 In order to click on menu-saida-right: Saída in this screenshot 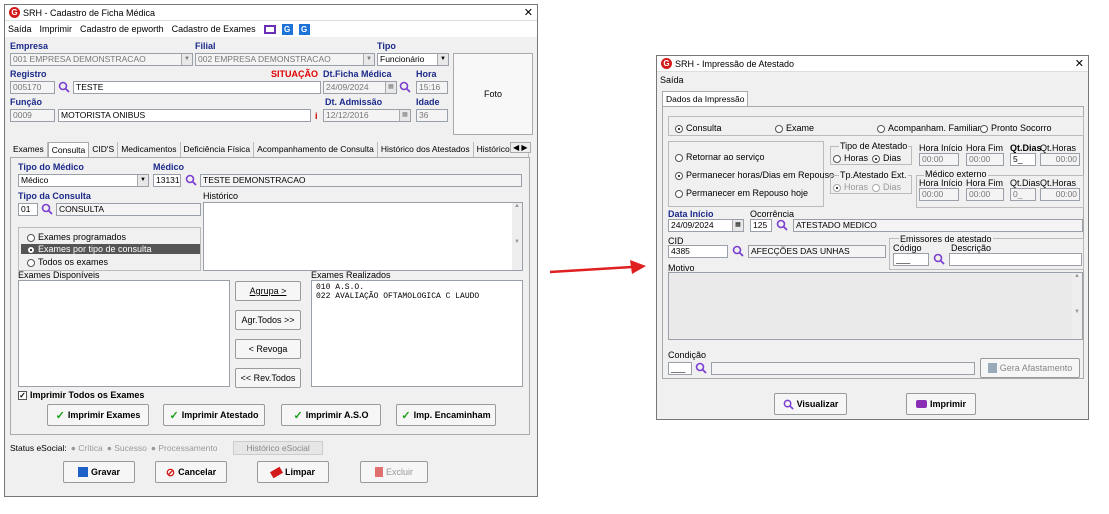, I will do `click(672, 80)`.